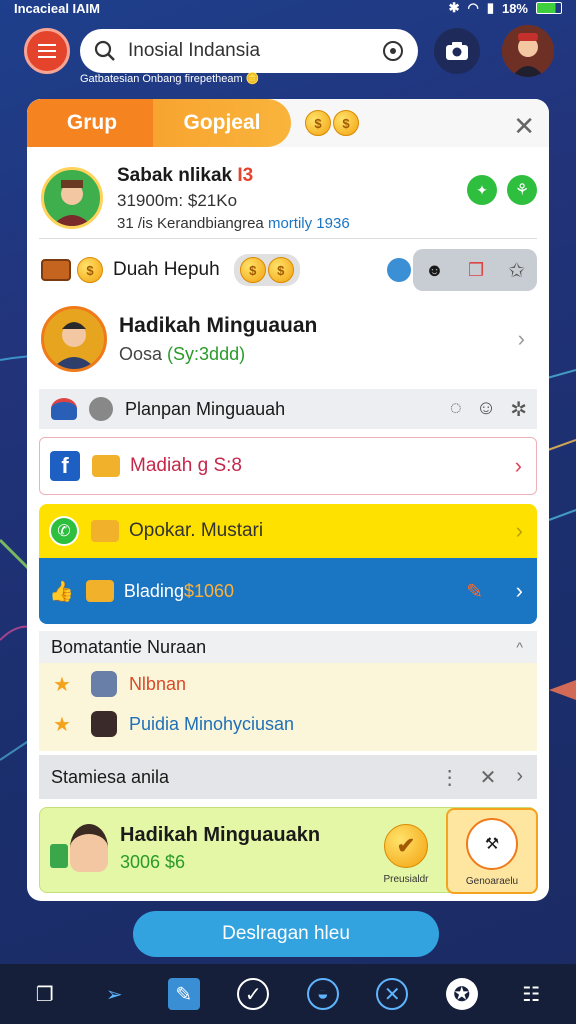 The width and height of the screenshot is (576, 1024). What do you see at coordinates (286, 934) in the screenshot?
I see `primary-action-button: Deslragan hleu` at bounding box center [286, 934].